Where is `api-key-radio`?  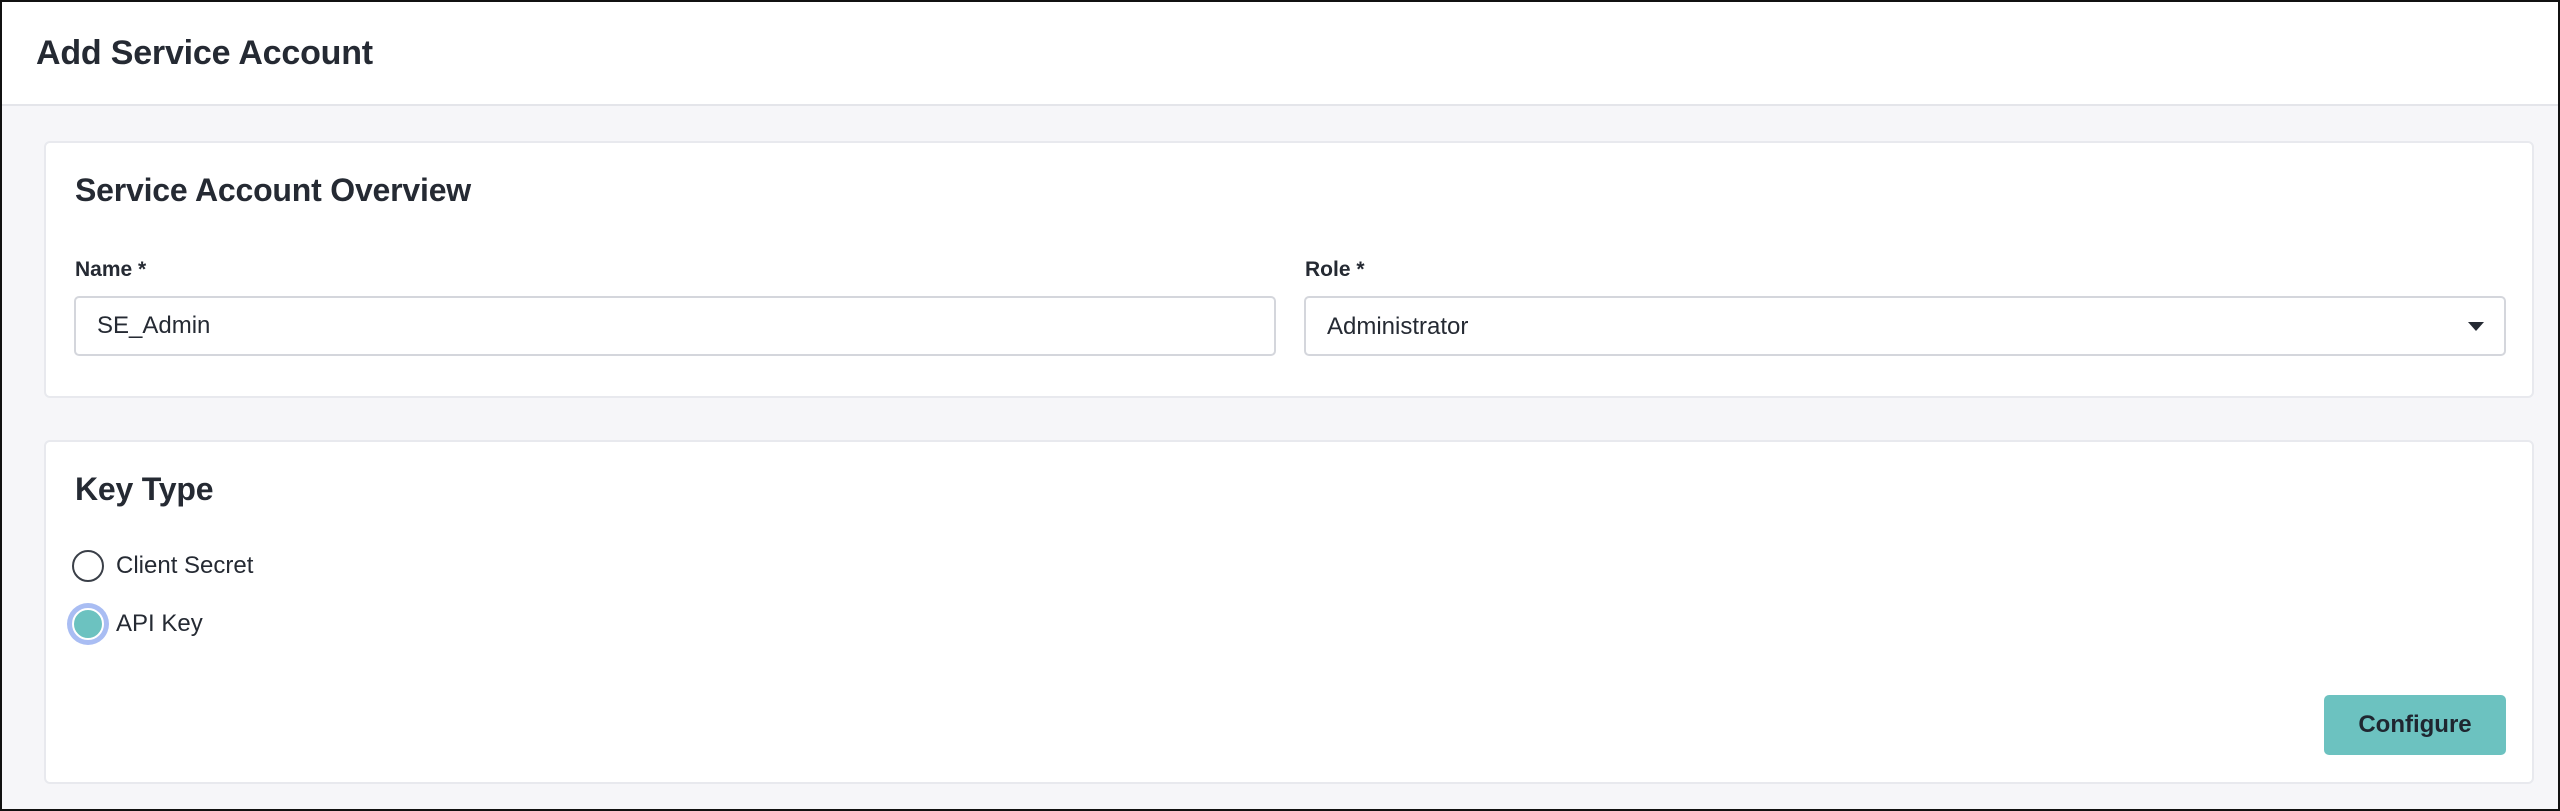
api-key-radio is located at coordinates (88, 624).